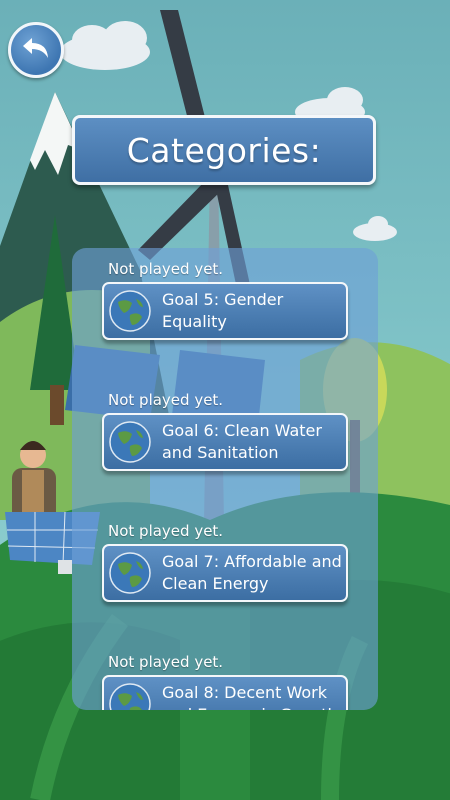 The width and height of the screenshot is (450, 800). I want to click on goal-6-button: Goal 6: Clean Water and Sanitation, so click(225, 442).